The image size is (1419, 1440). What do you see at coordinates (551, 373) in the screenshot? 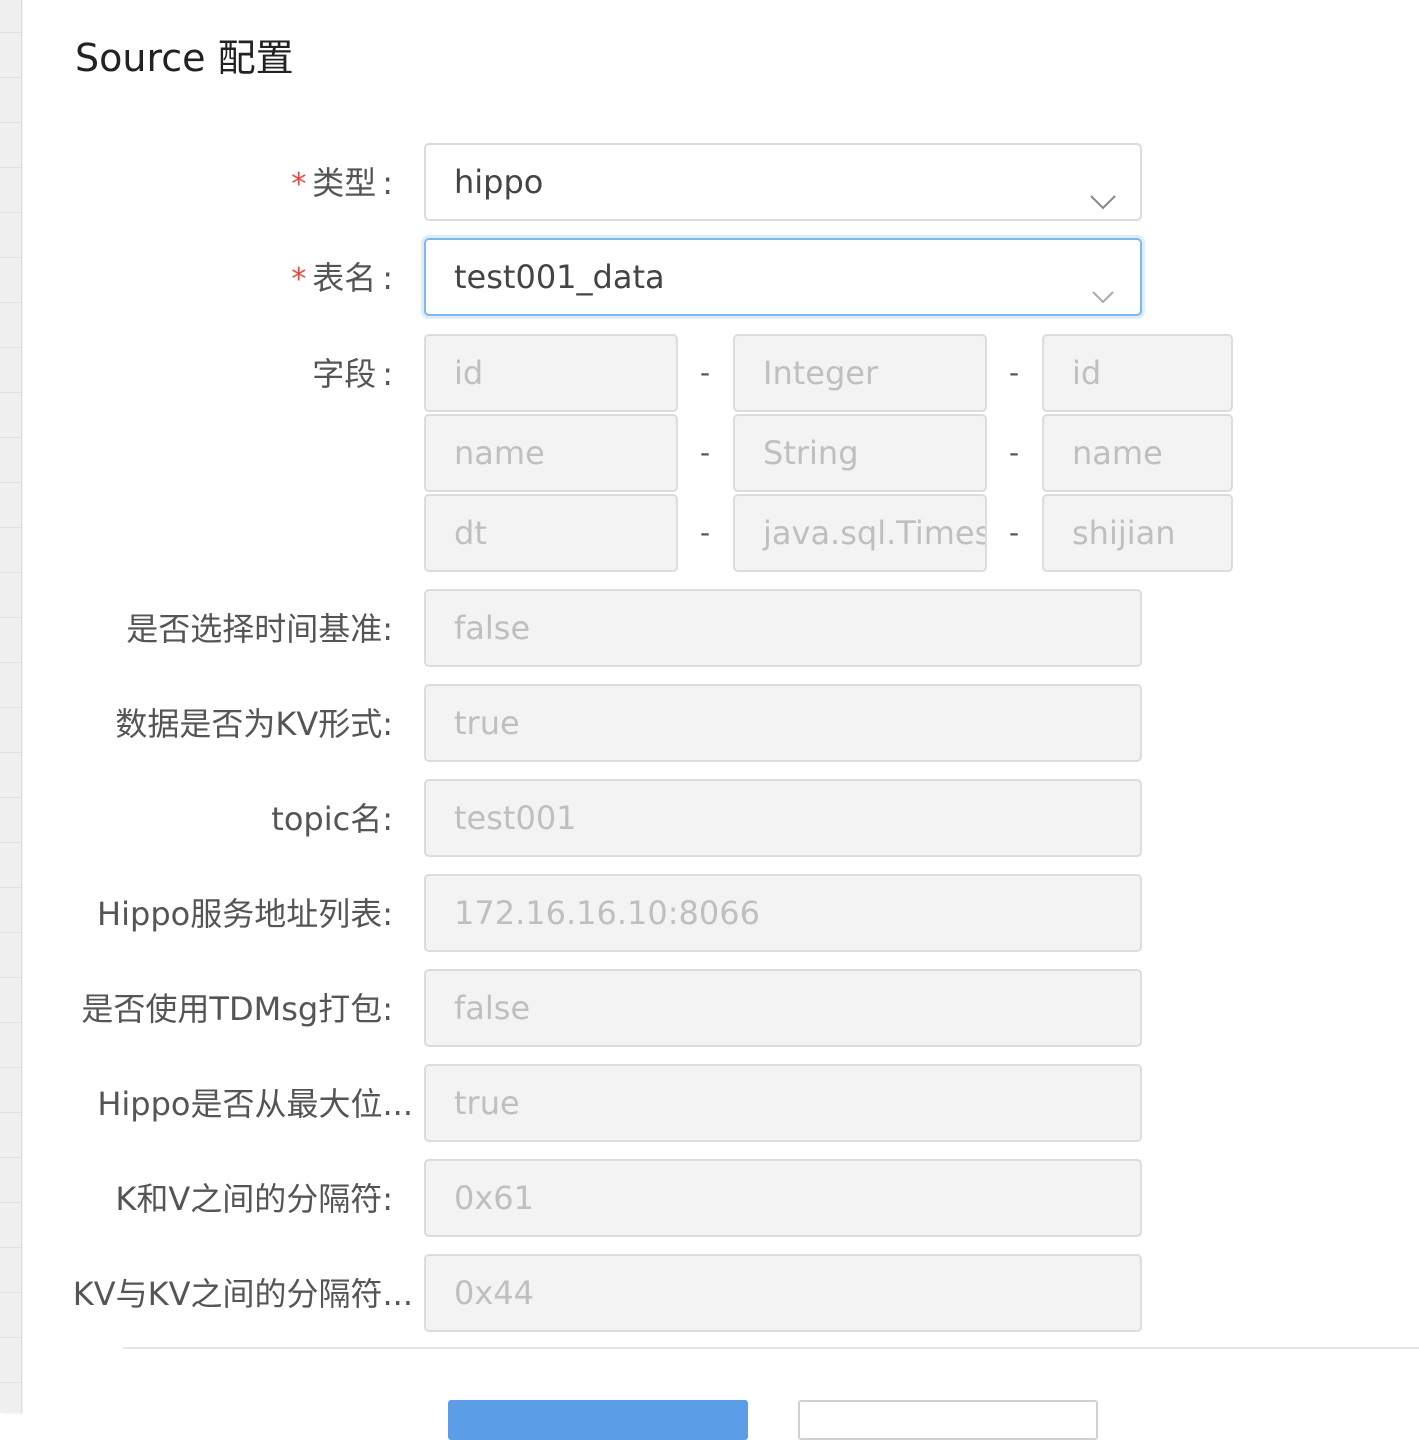
I see `field-name-input: id` at bounding box center [551, 373].